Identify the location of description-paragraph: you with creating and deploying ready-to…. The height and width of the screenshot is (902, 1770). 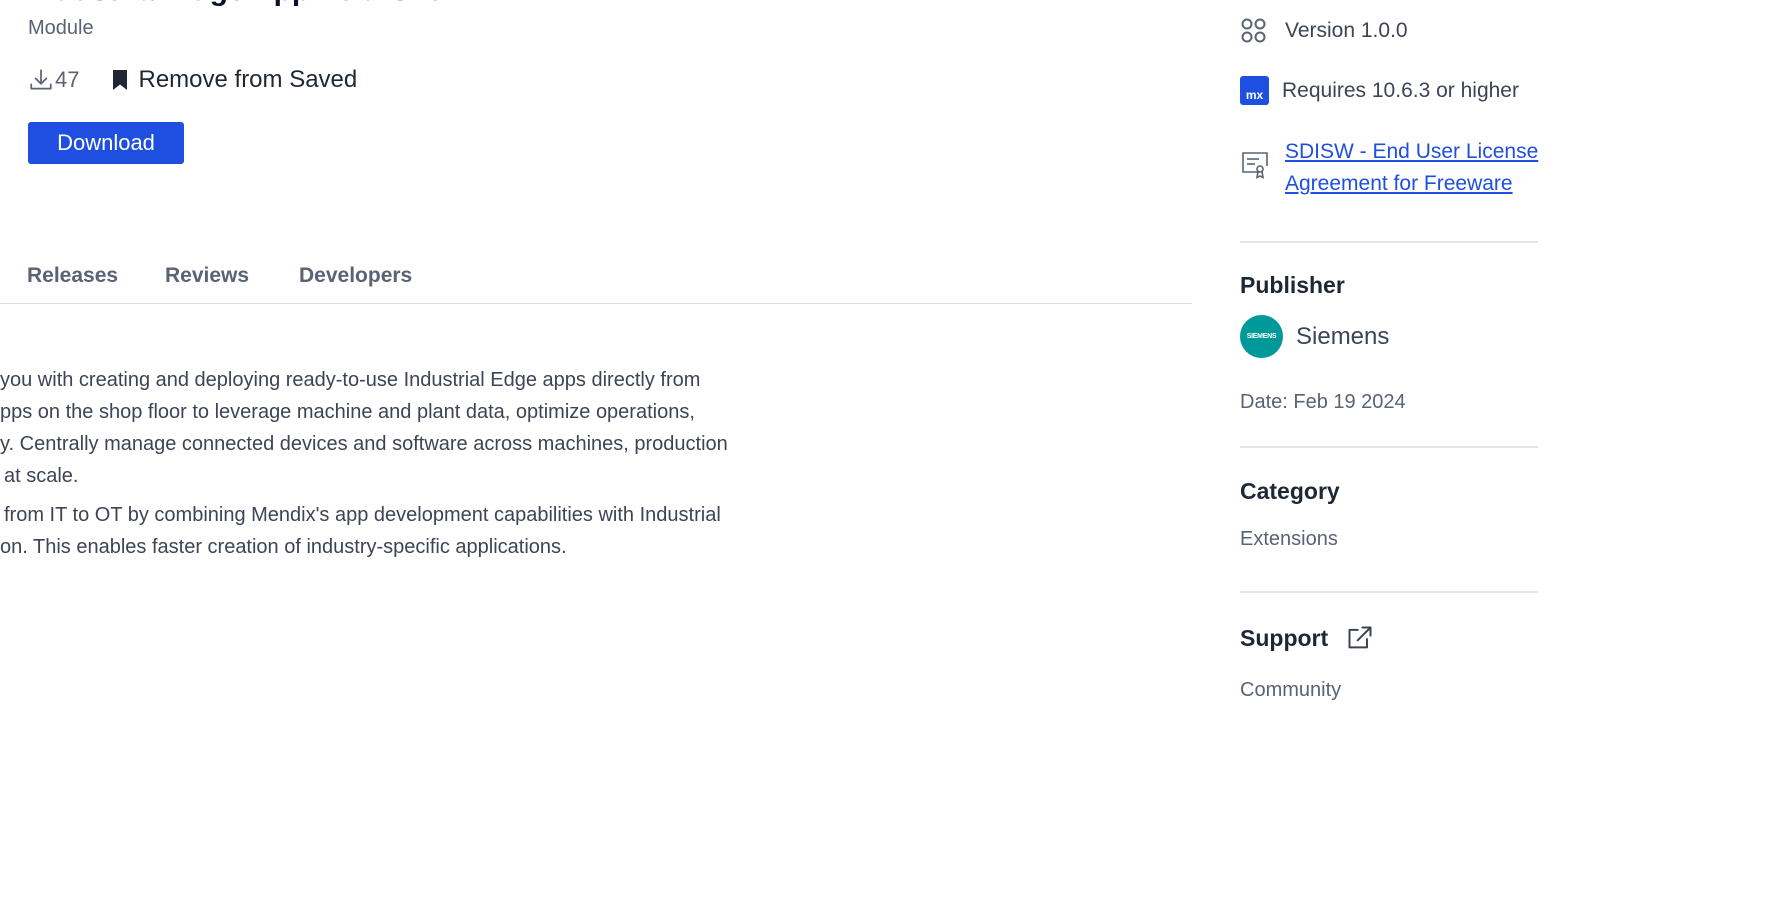
(395, 428).